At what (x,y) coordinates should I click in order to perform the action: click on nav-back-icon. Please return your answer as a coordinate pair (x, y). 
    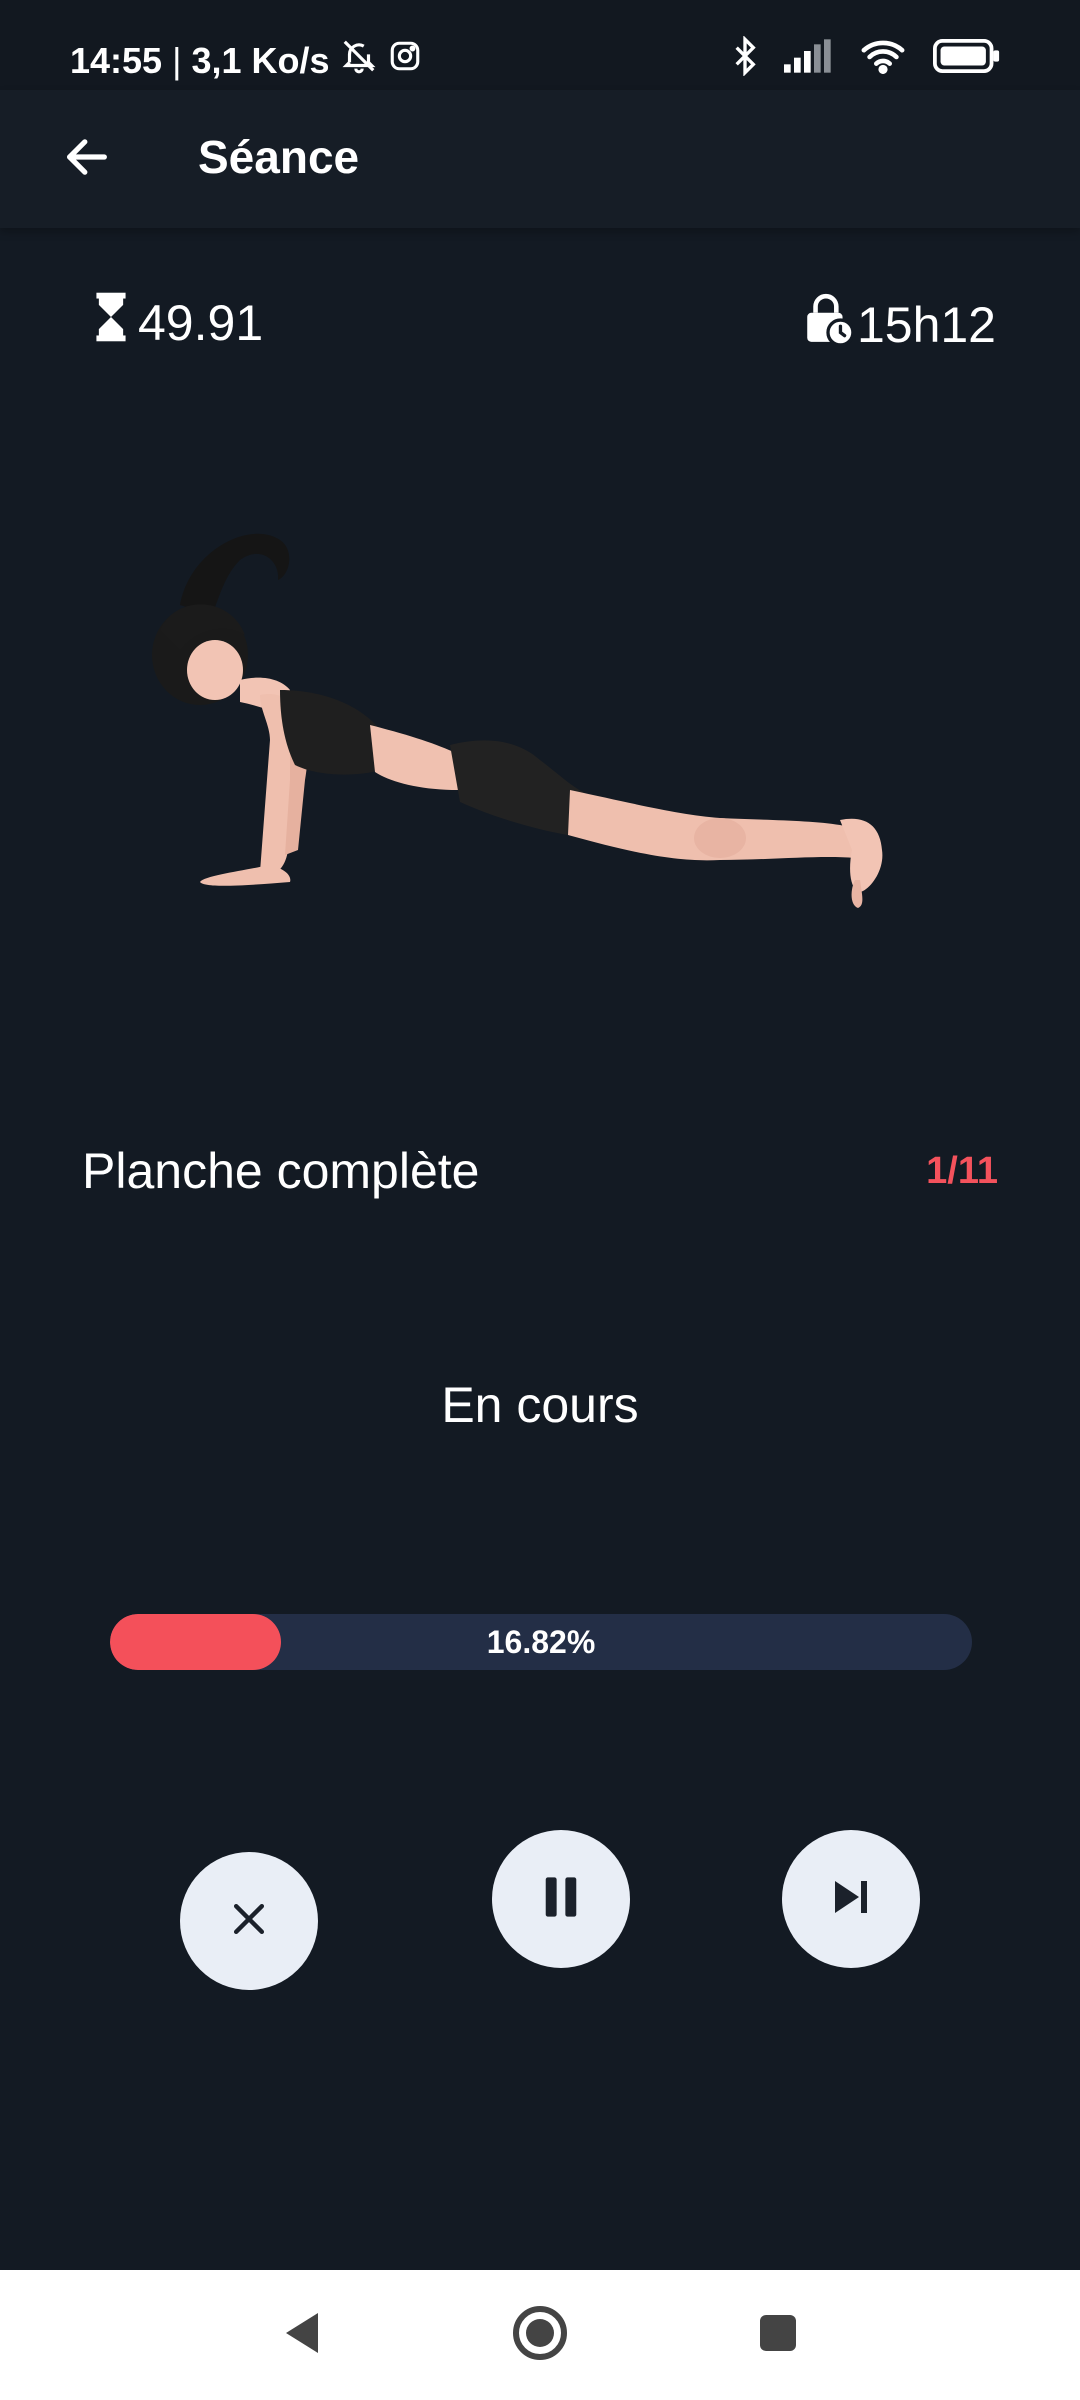
    Looking at the image, I should click on (302, 2335).